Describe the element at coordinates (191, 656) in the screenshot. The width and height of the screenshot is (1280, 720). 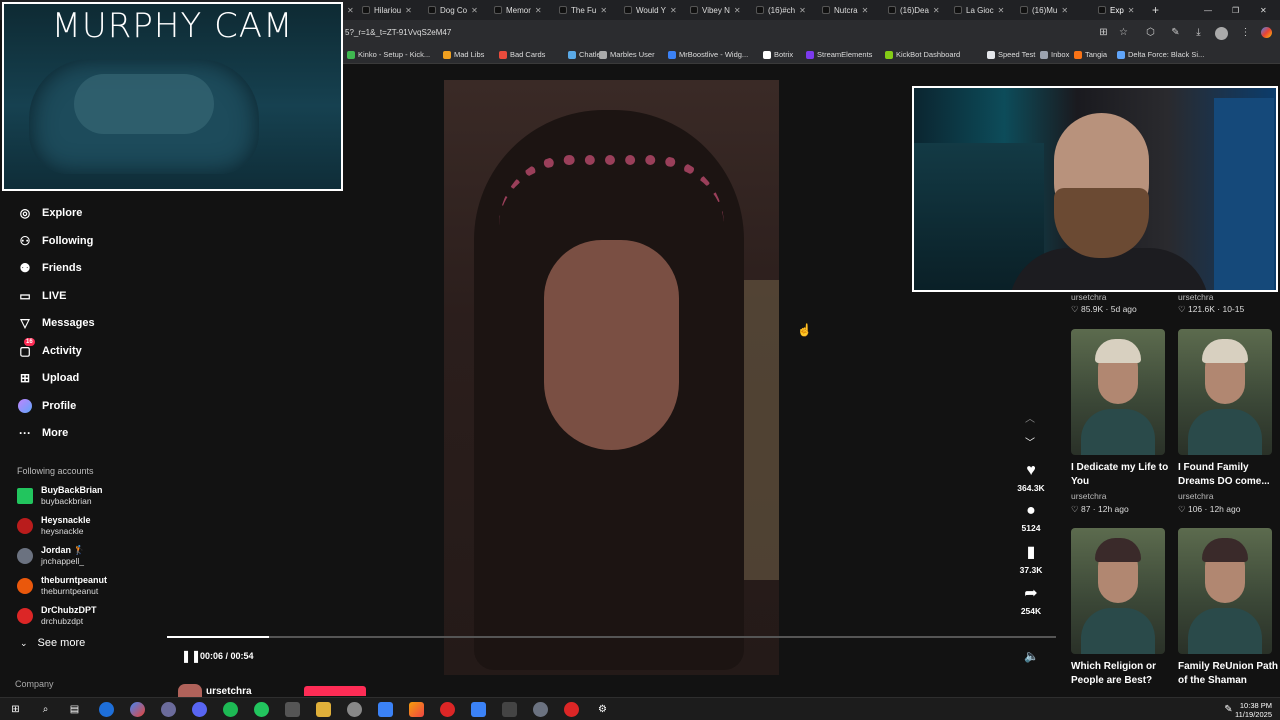
I see `pause-icon: ❚❚` at that location.